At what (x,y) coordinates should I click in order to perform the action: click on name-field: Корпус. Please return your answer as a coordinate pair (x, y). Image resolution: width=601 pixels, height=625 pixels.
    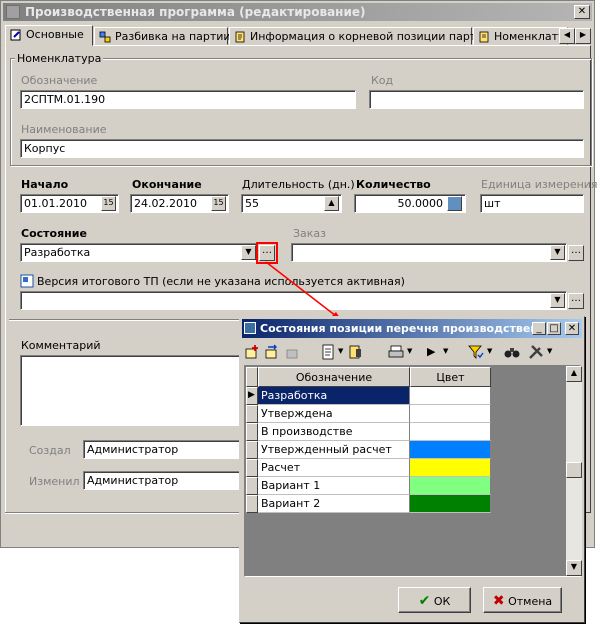
    Looking at the image, I should click on (302, 148).